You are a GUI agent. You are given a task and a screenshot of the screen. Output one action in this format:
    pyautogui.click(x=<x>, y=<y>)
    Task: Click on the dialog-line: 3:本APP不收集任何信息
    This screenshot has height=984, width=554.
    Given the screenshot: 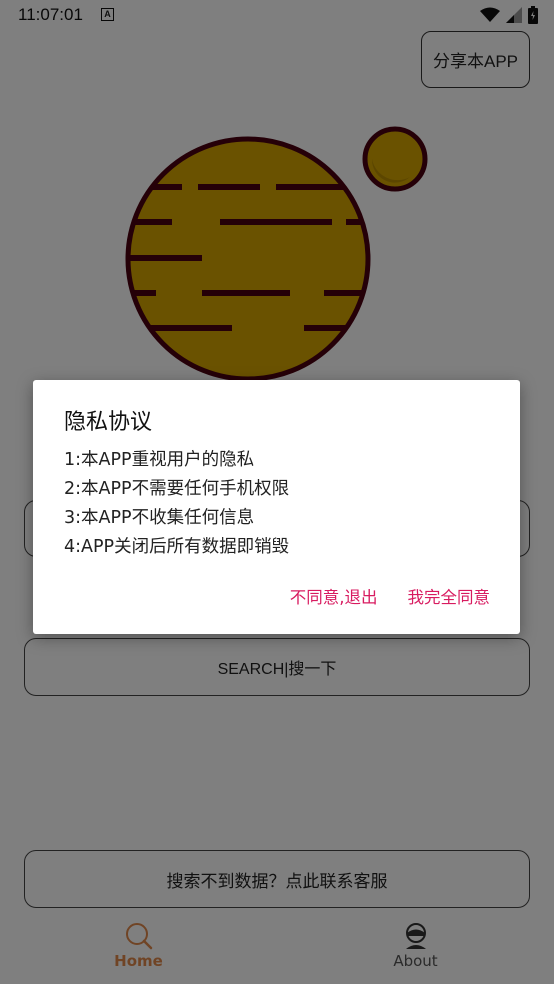 What is the action you would take?
    pyautogui.click(x=159, y=518)
    